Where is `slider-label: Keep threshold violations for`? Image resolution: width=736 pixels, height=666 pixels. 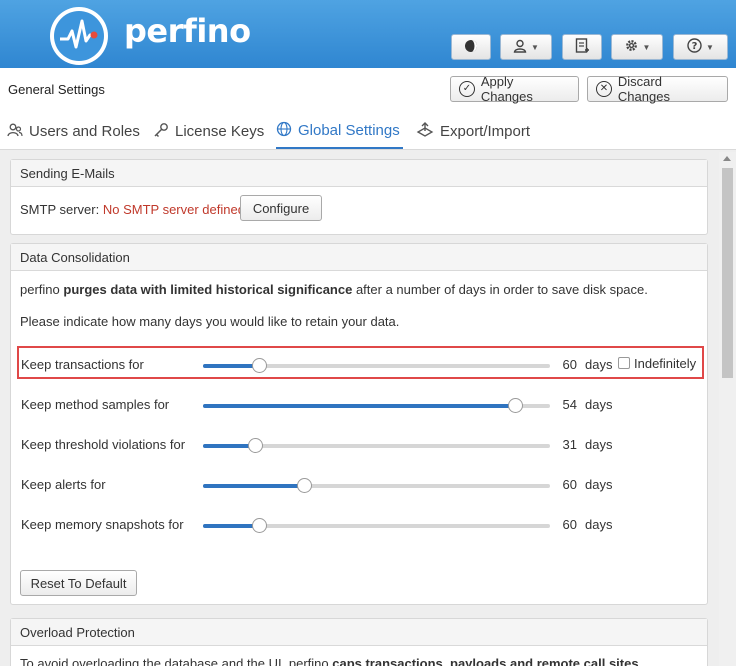
slider-label: Keep threshold violations for is located at coordinates (103, 444).